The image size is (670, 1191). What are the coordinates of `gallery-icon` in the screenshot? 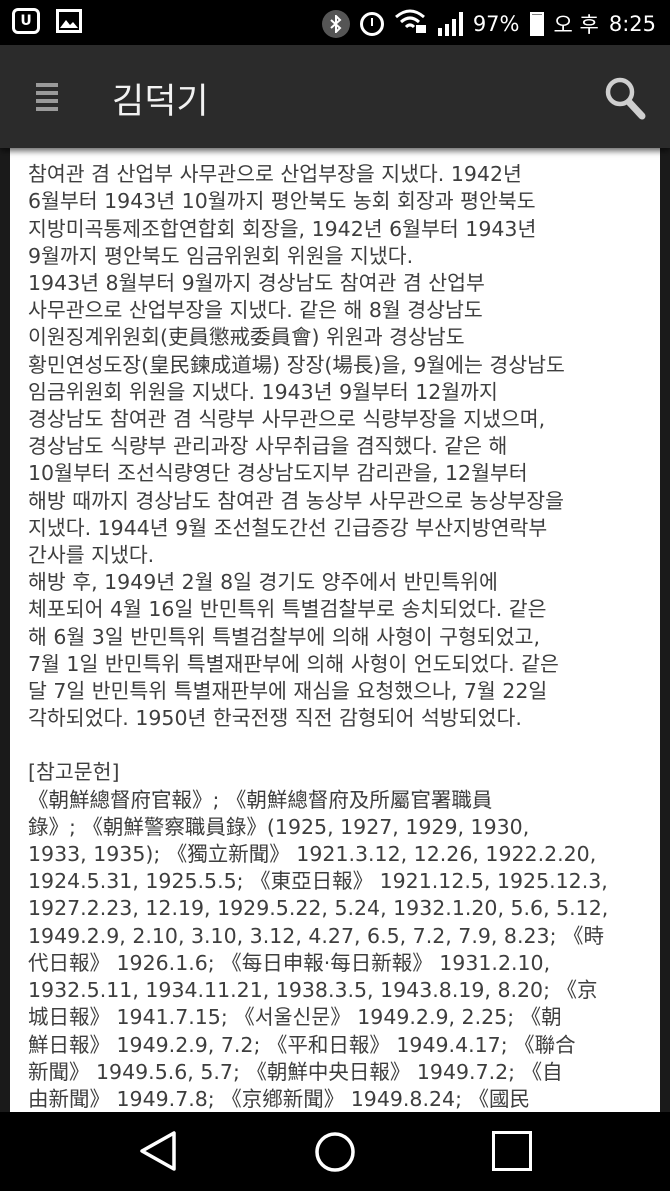 It's located at (69, 21).